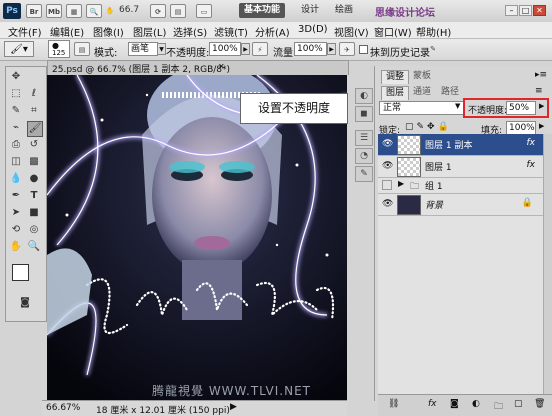 The image size is (552, 416). What do you see at coordinates (16, 162) in the screenshot?
I see `eraser-icon: ◫` at bounding box center [16, 162].